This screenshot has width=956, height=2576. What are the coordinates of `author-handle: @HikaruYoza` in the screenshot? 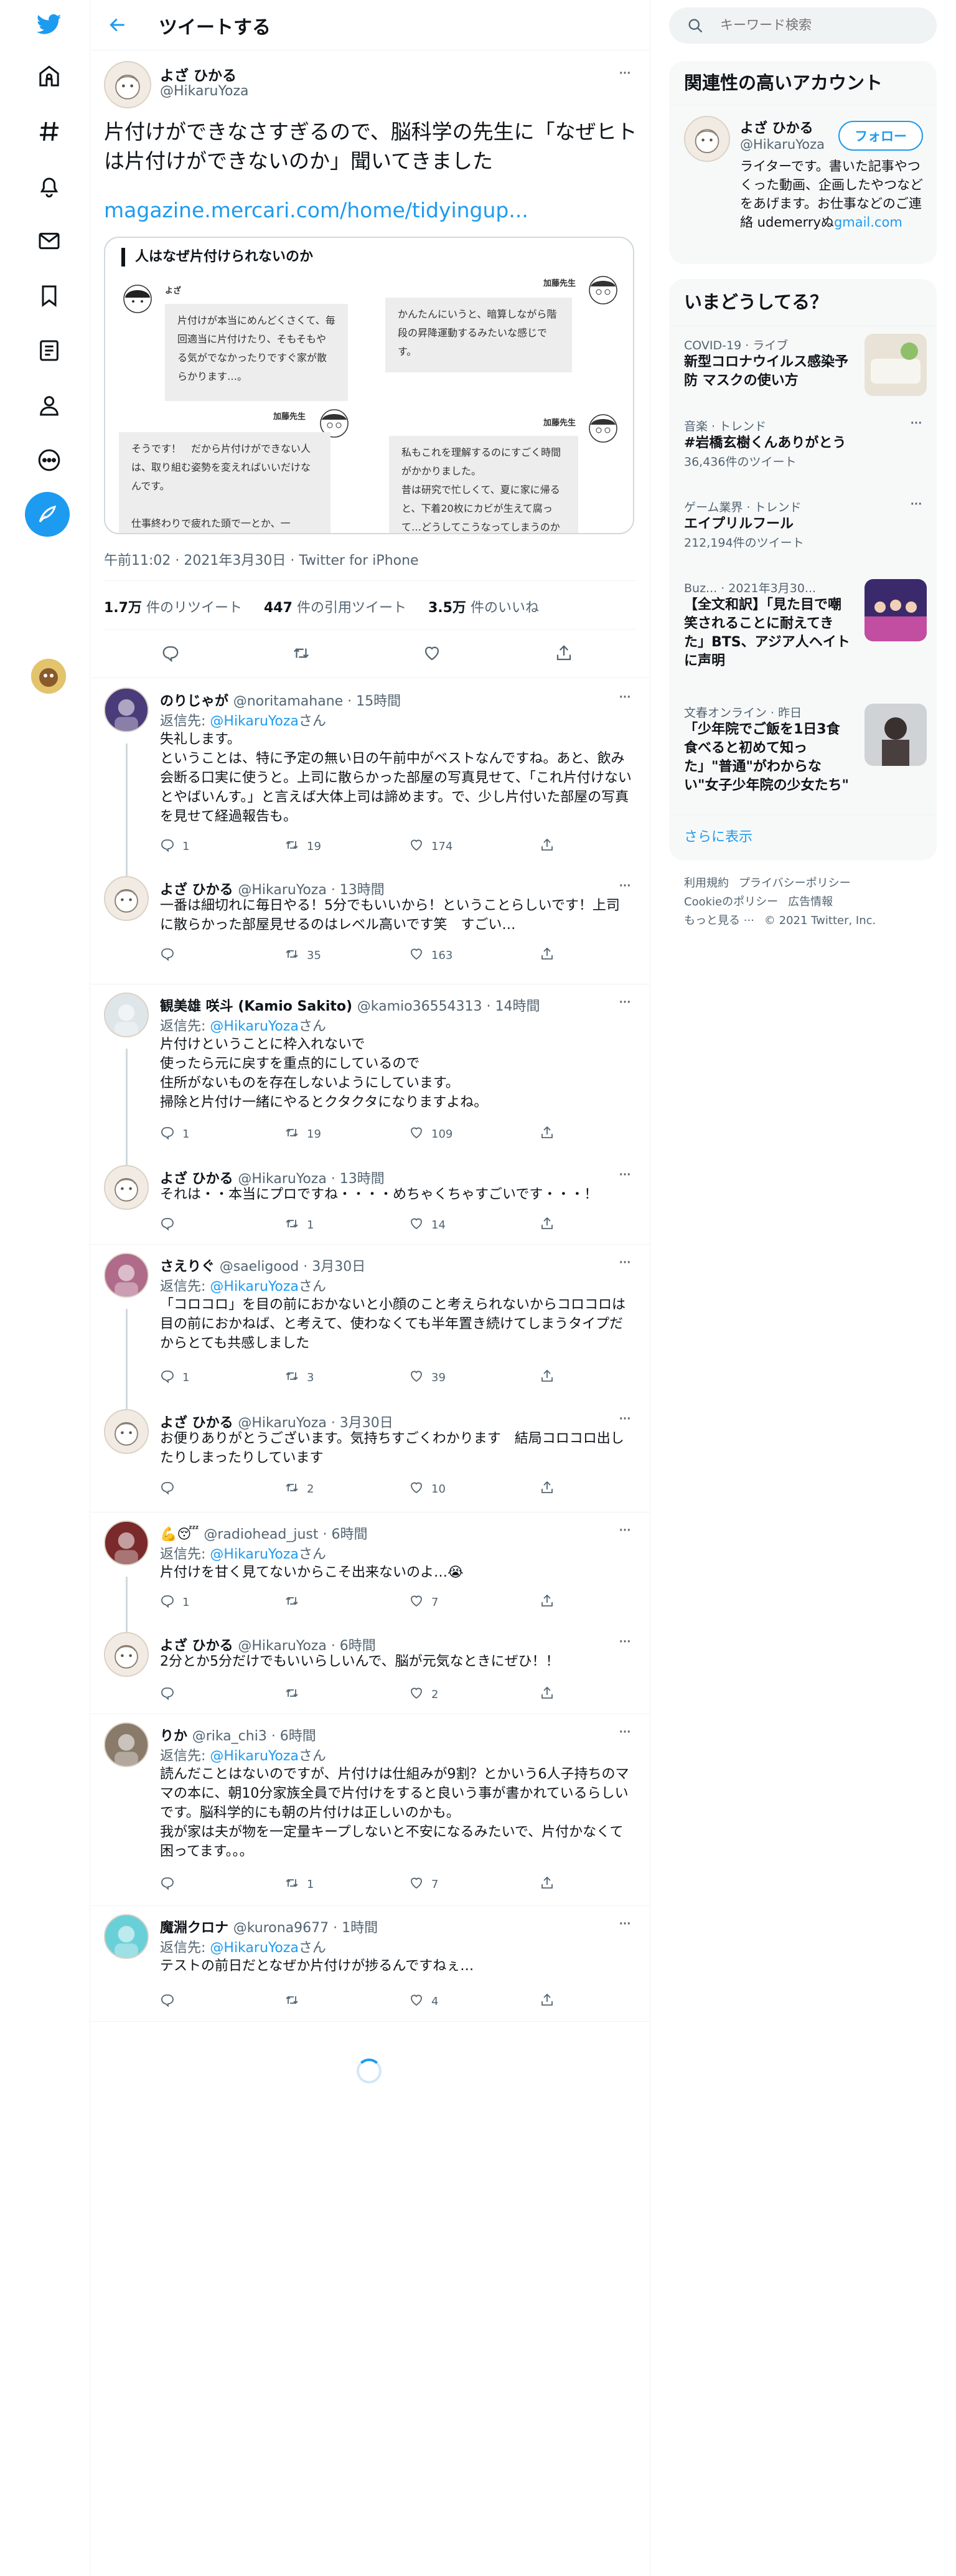 It's located at (204, 91).